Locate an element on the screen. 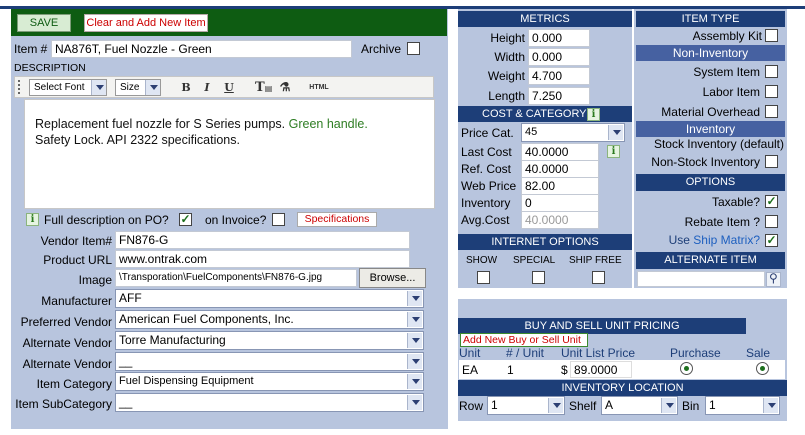 The image size is (805, 435). special-checkbox is located at coordinates (538, 277).